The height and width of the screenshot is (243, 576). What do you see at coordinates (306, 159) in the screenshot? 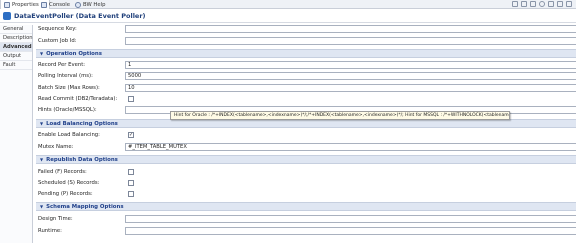
I see `republish-data-section: ▼ Republish Data Options` at bounding box center [306, 159].